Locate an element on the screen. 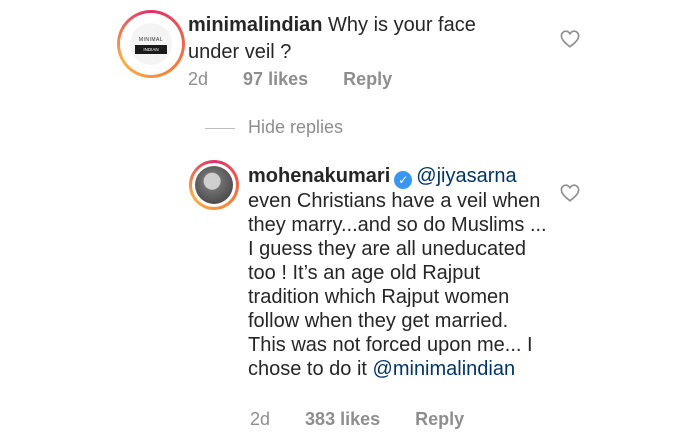  divider-line is located at coordinates (220, 128).